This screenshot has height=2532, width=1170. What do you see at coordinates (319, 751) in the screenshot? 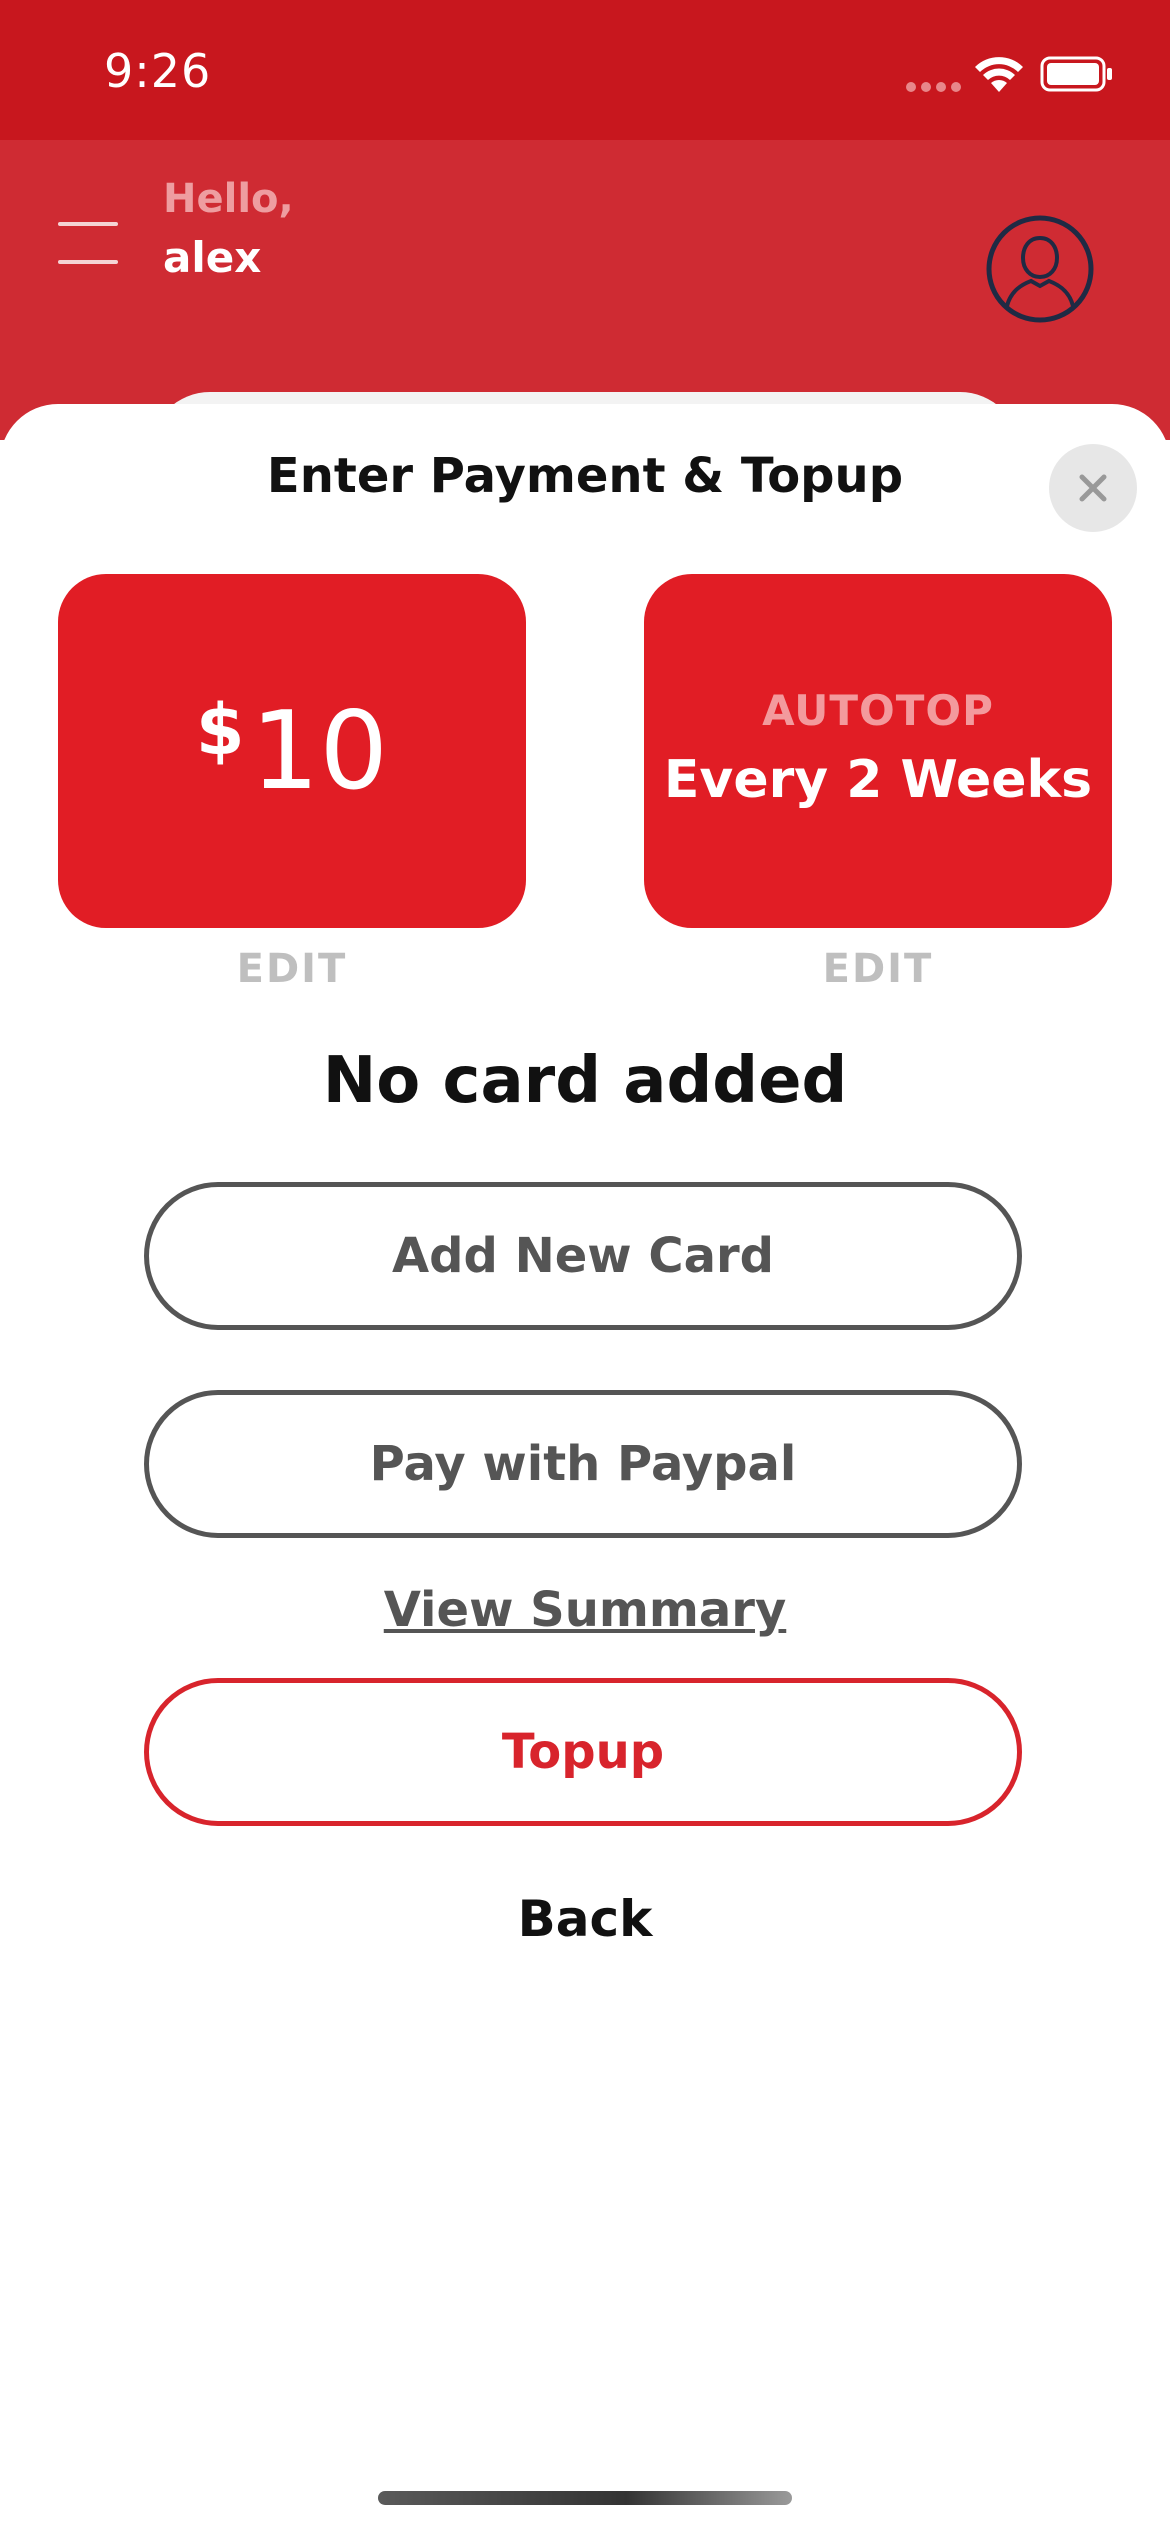
I see `amount-value: 10` at bounding box center [319, 751].